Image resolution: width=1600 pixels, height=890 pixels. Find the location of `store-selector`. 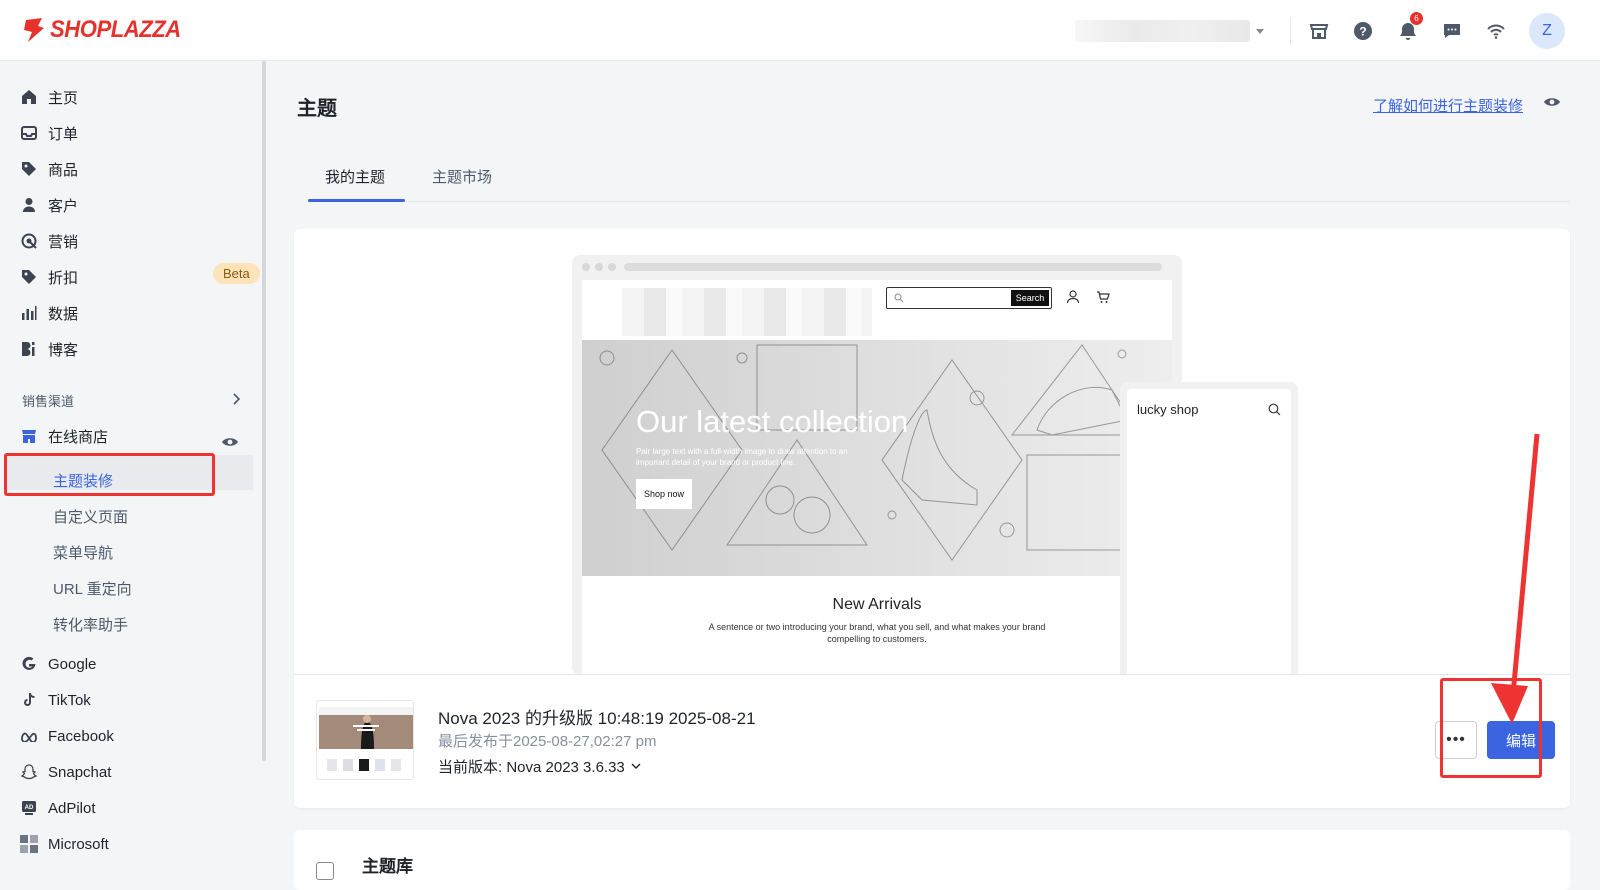

store-selector is located at coordinates (1172, 31).